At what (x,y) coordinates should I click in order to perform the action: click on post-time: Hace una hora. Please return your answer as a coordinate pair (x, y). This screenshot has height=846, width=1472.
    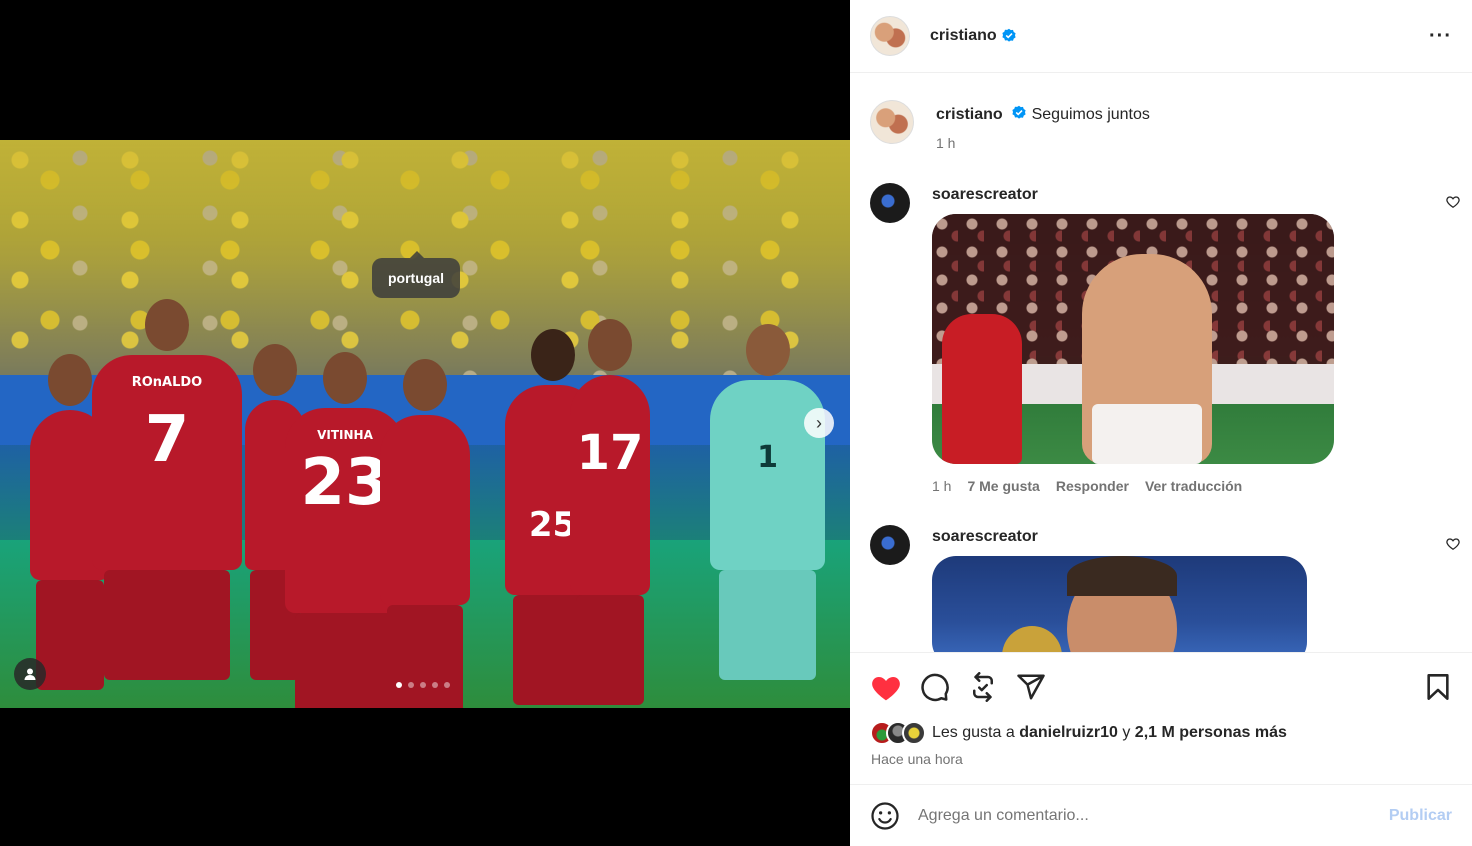
    Looking at the image, I should click on (917, 759).